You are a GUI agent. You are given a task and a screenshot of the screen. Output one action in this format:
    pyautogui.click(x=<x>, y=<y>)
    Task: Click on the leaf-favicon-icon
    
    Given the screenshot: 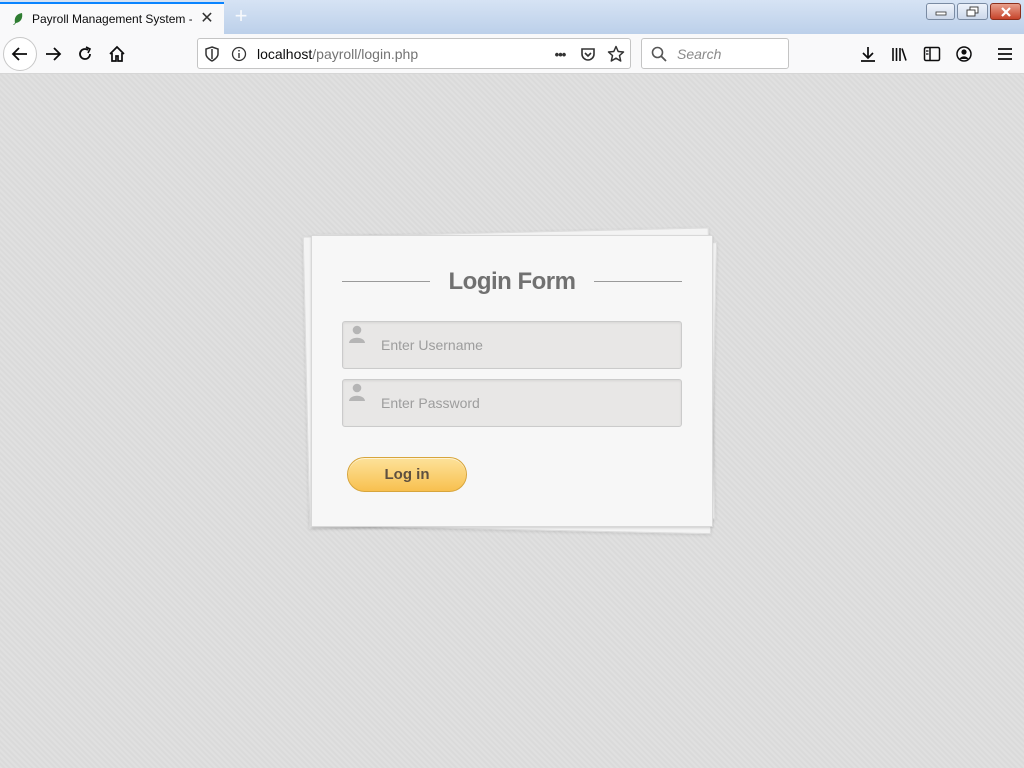 What is the action you would take?
    pyautogui.click(x=18, y=19)
    